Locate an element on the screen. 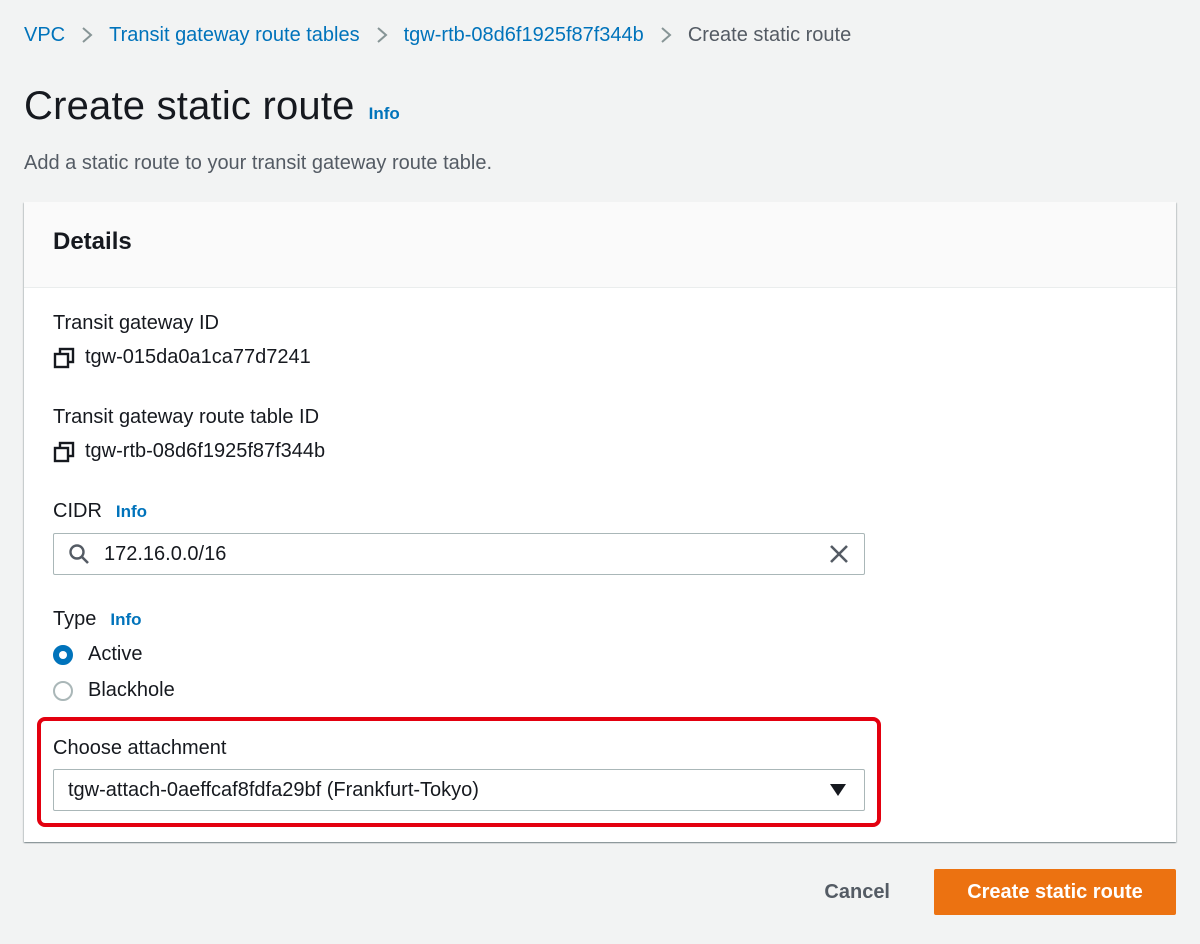 The height and width of the screenshot is (944, 1200). type-option-blackhole: Blackhole is located at coordinates (114, 690).